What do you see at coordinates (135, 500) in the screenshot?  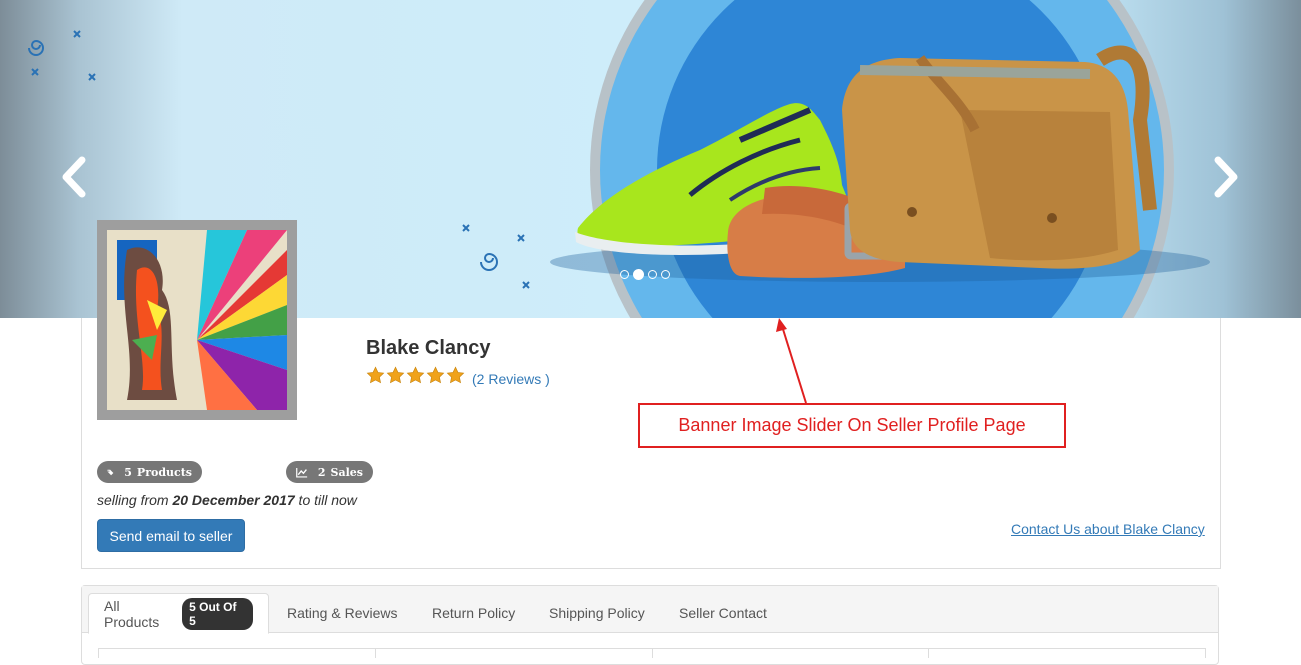 I see `selling-prefix: selling from` at bounding box center [135, 500].